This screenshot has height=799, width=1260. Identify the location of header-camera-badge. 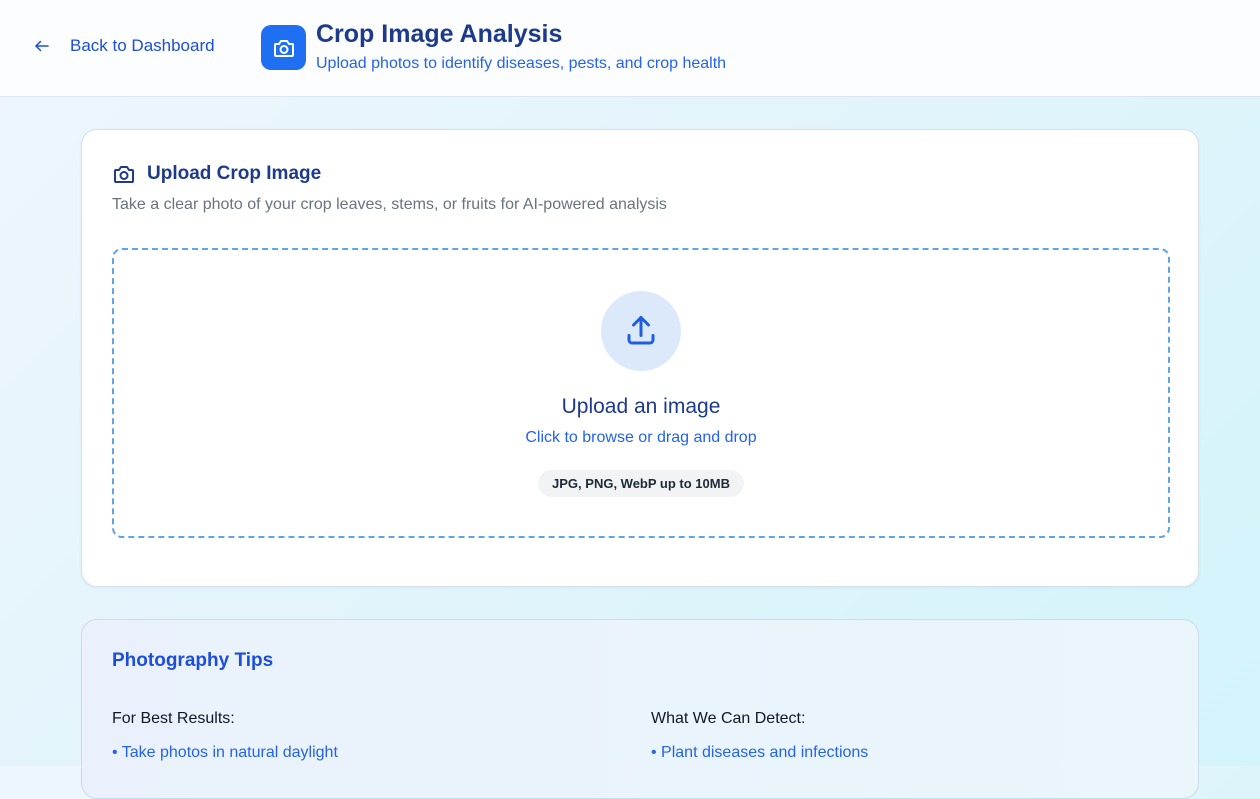
(283, 47).